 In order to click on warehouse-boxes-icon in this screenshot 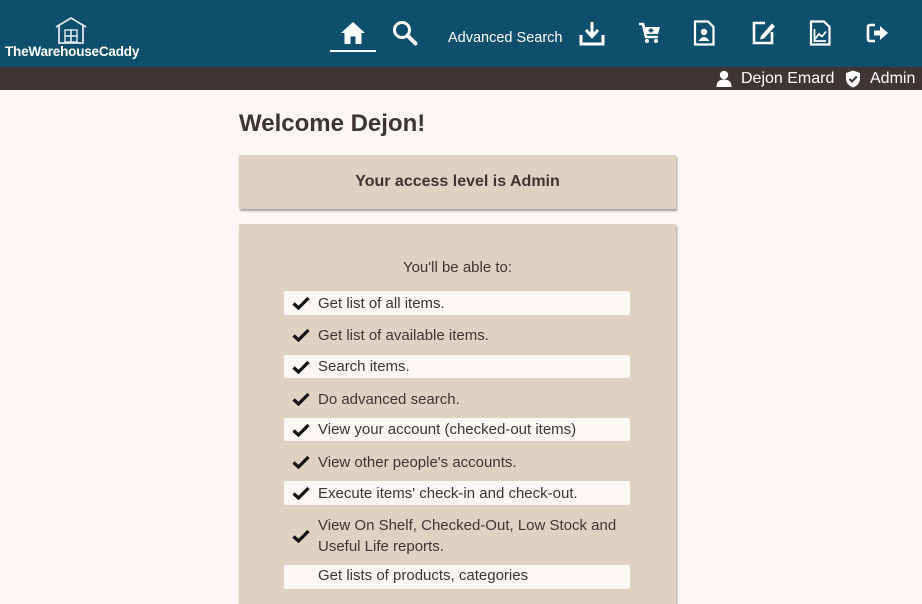, I will do `click(71, 30)`.